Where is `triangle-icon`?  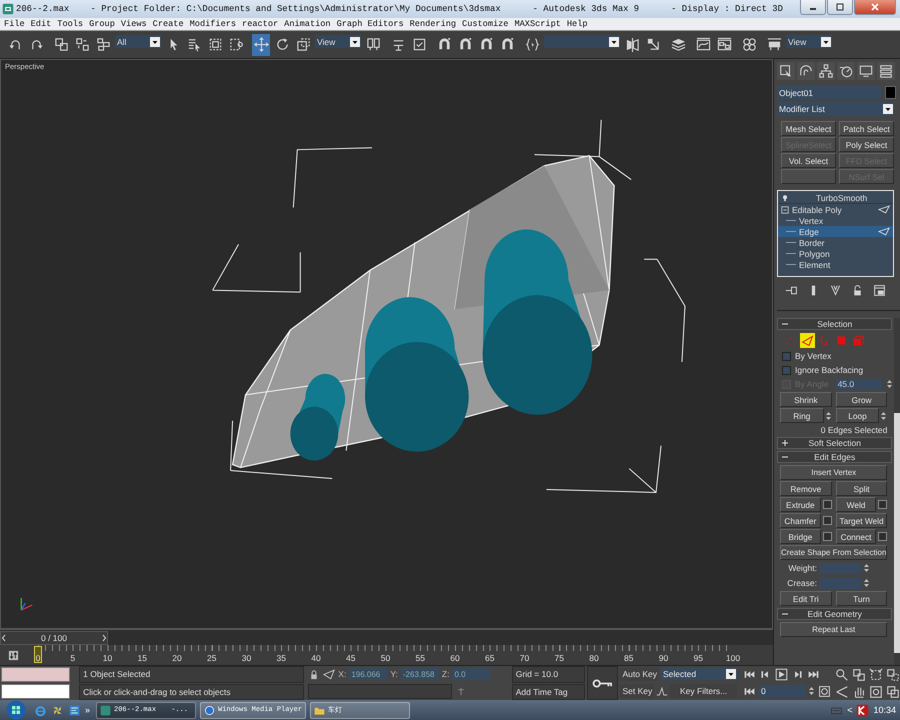
triangle-icon is located at coordinates (329, 674).